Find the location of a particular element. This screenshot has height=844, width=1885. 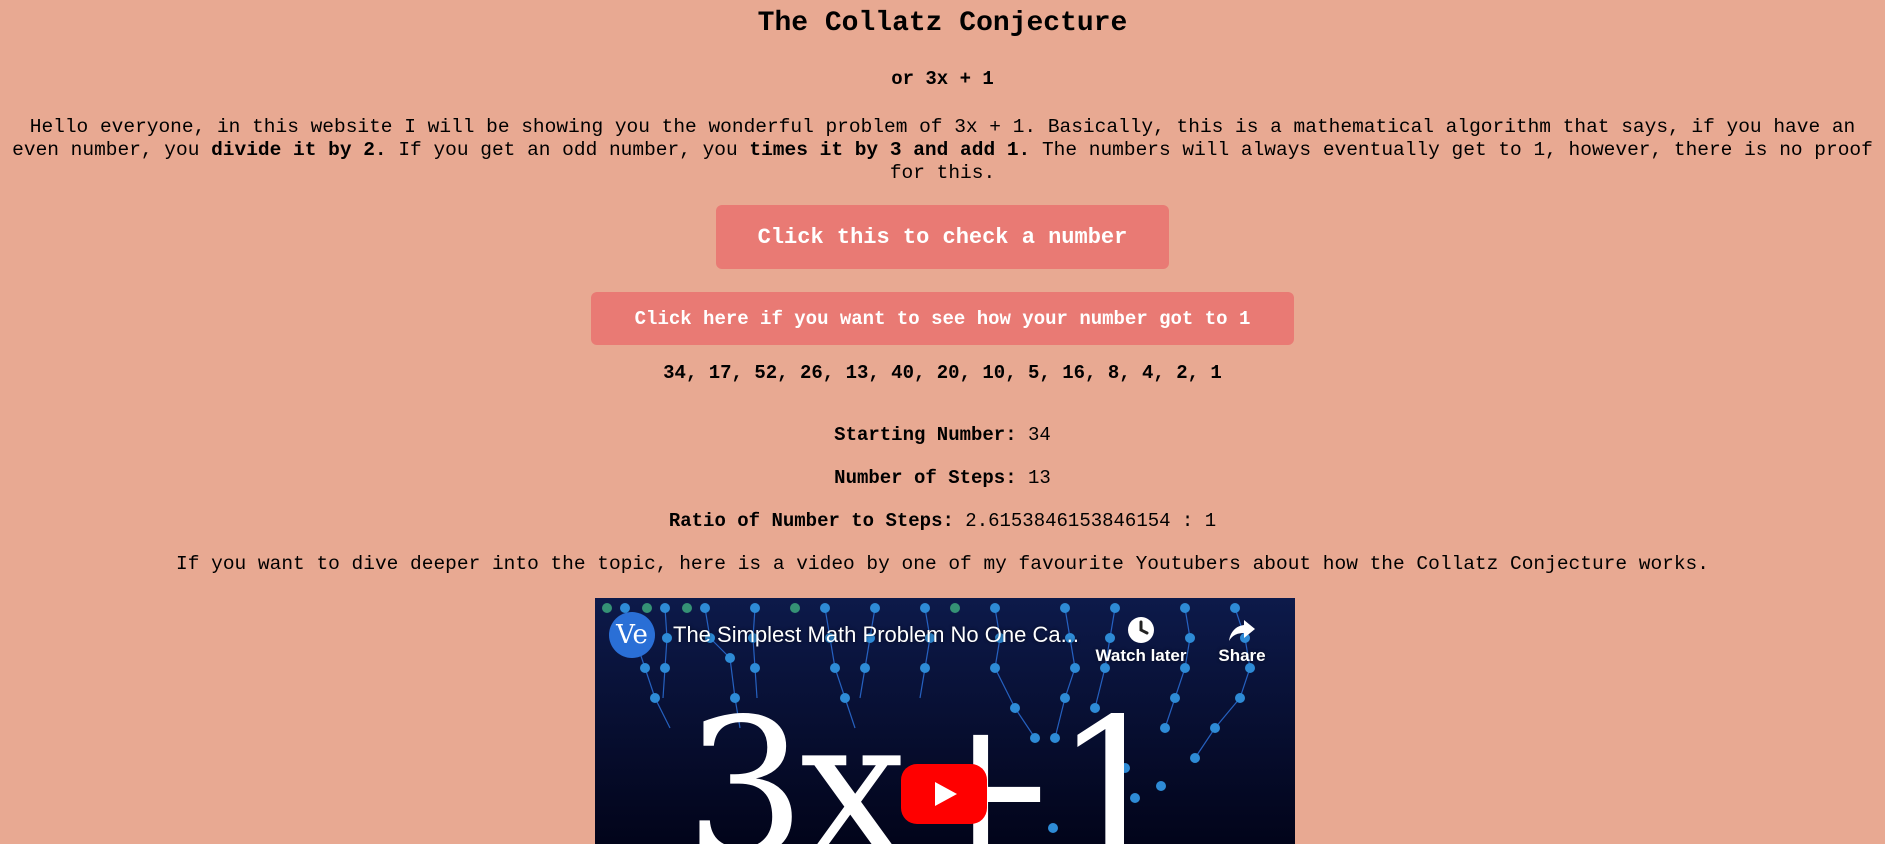

check-number-button: Click this to check a number is located at coordinates (942, 237).